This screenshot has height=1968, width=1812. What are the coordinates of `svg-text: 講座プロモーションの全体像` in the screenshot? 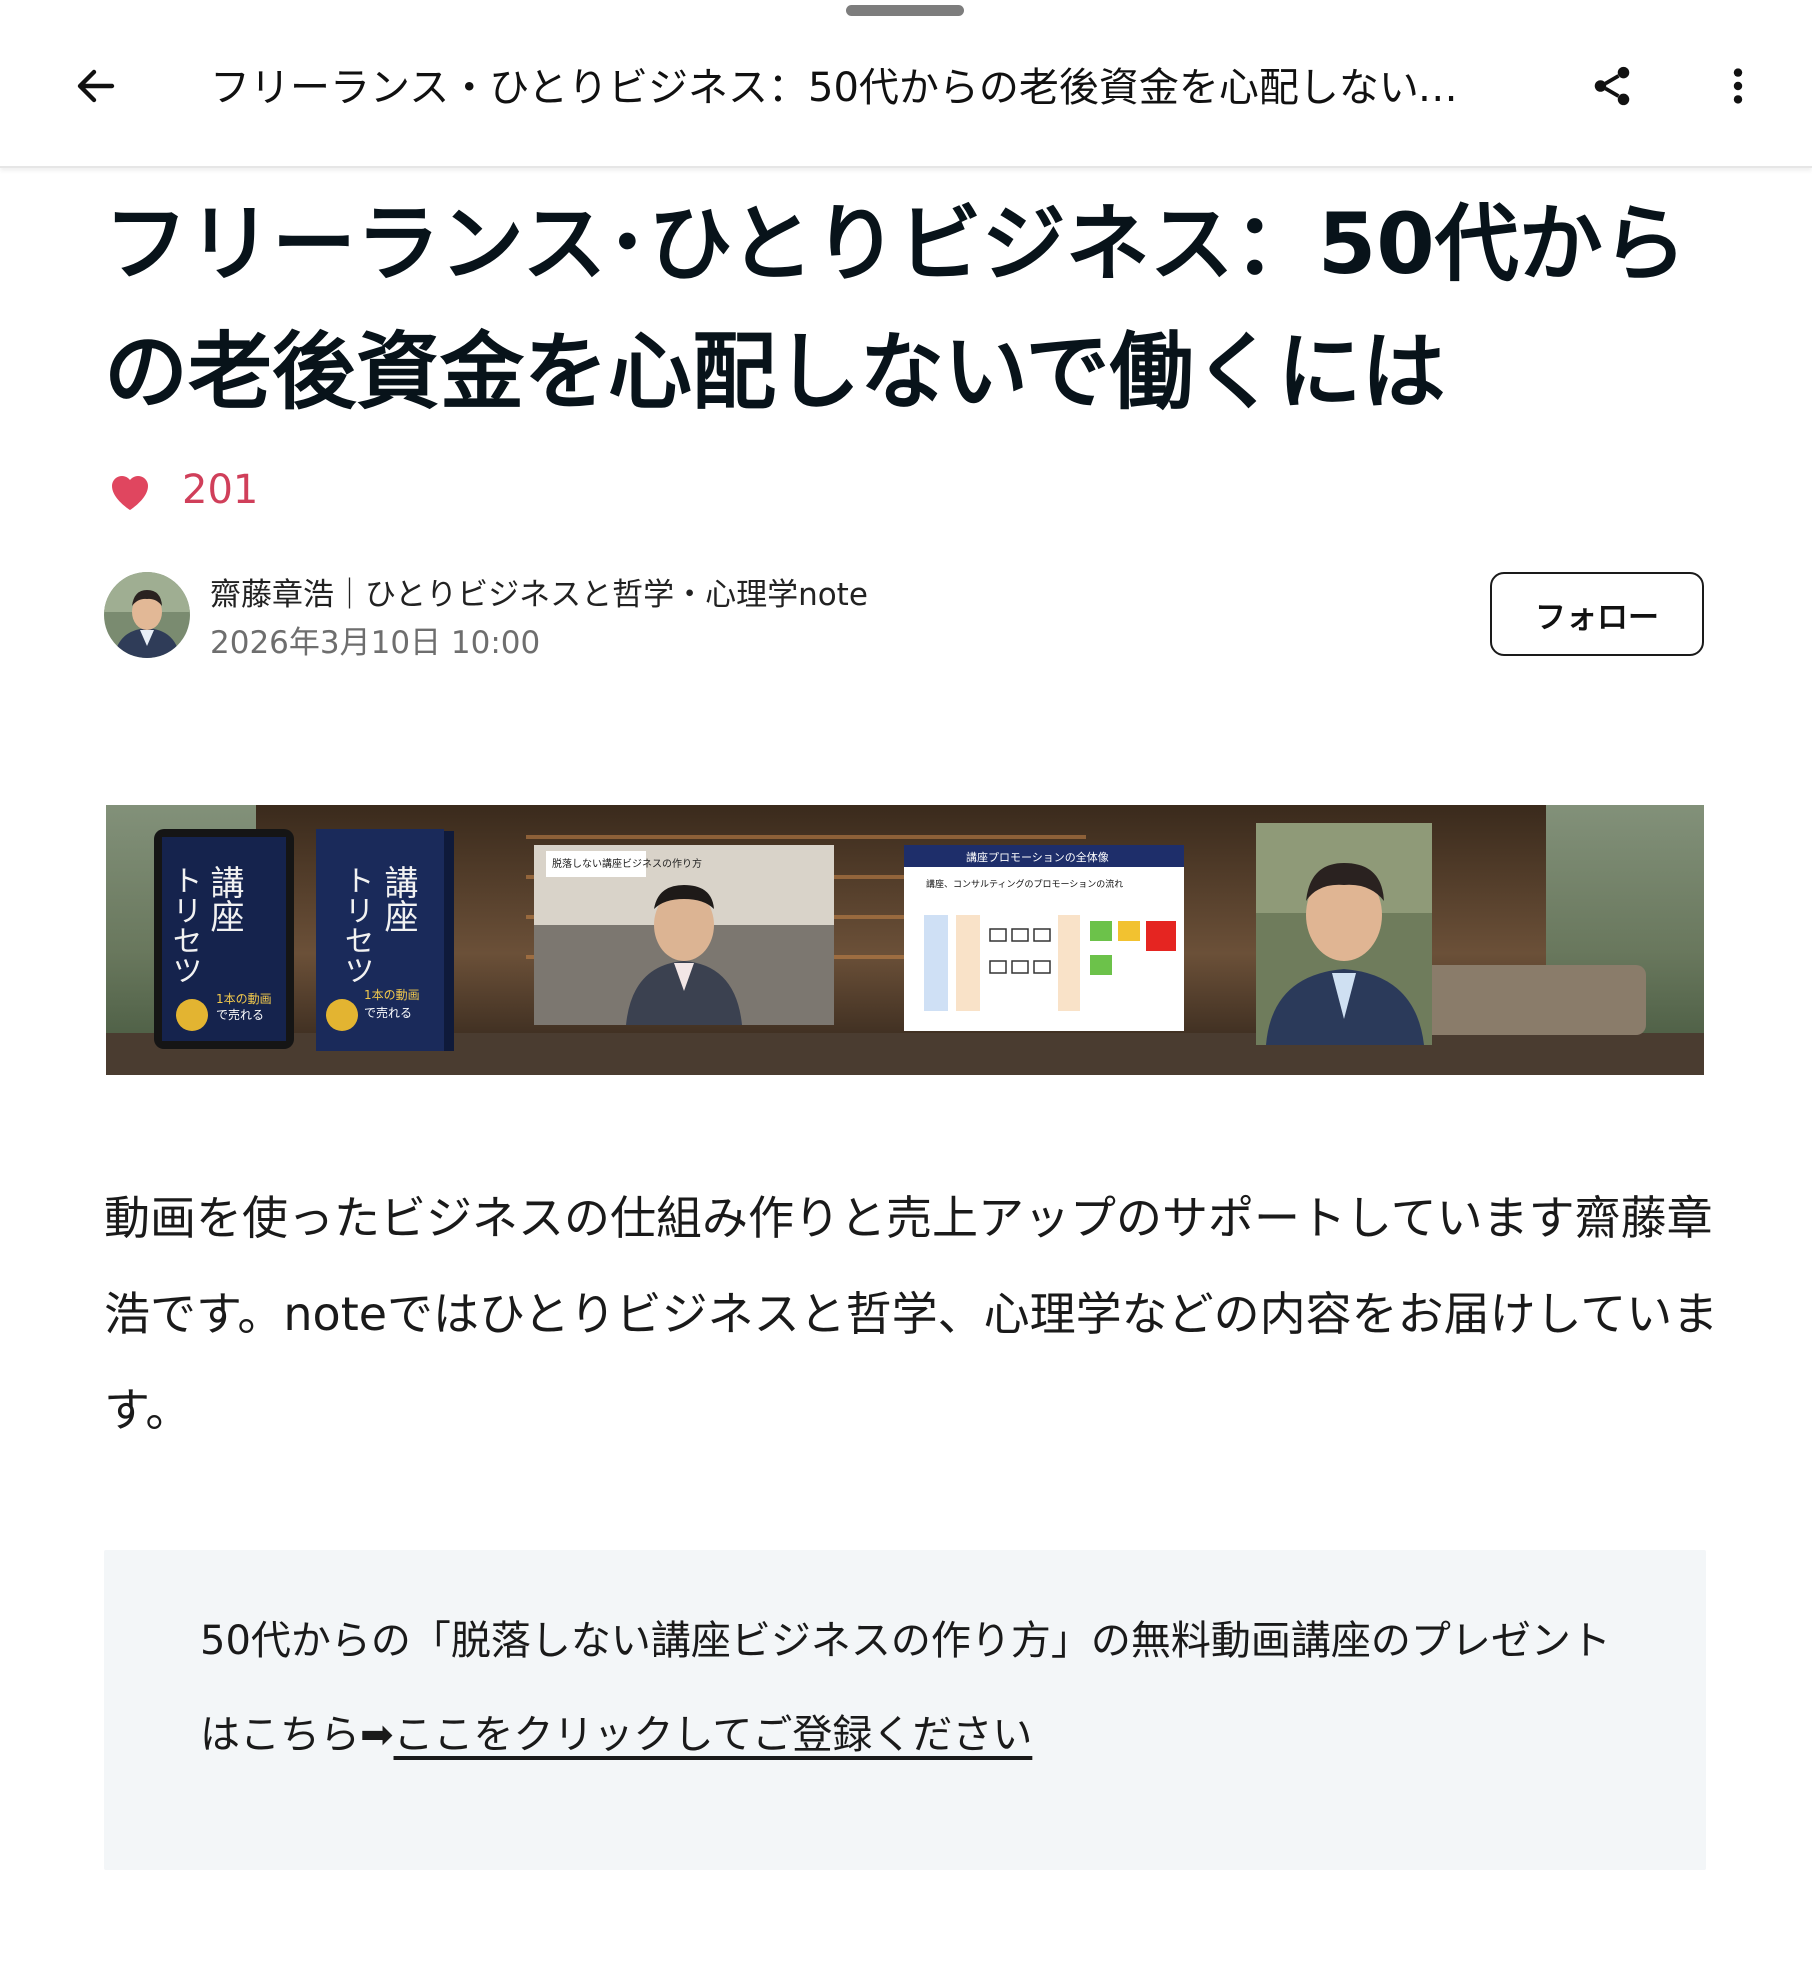 It's located at (1037, 857).